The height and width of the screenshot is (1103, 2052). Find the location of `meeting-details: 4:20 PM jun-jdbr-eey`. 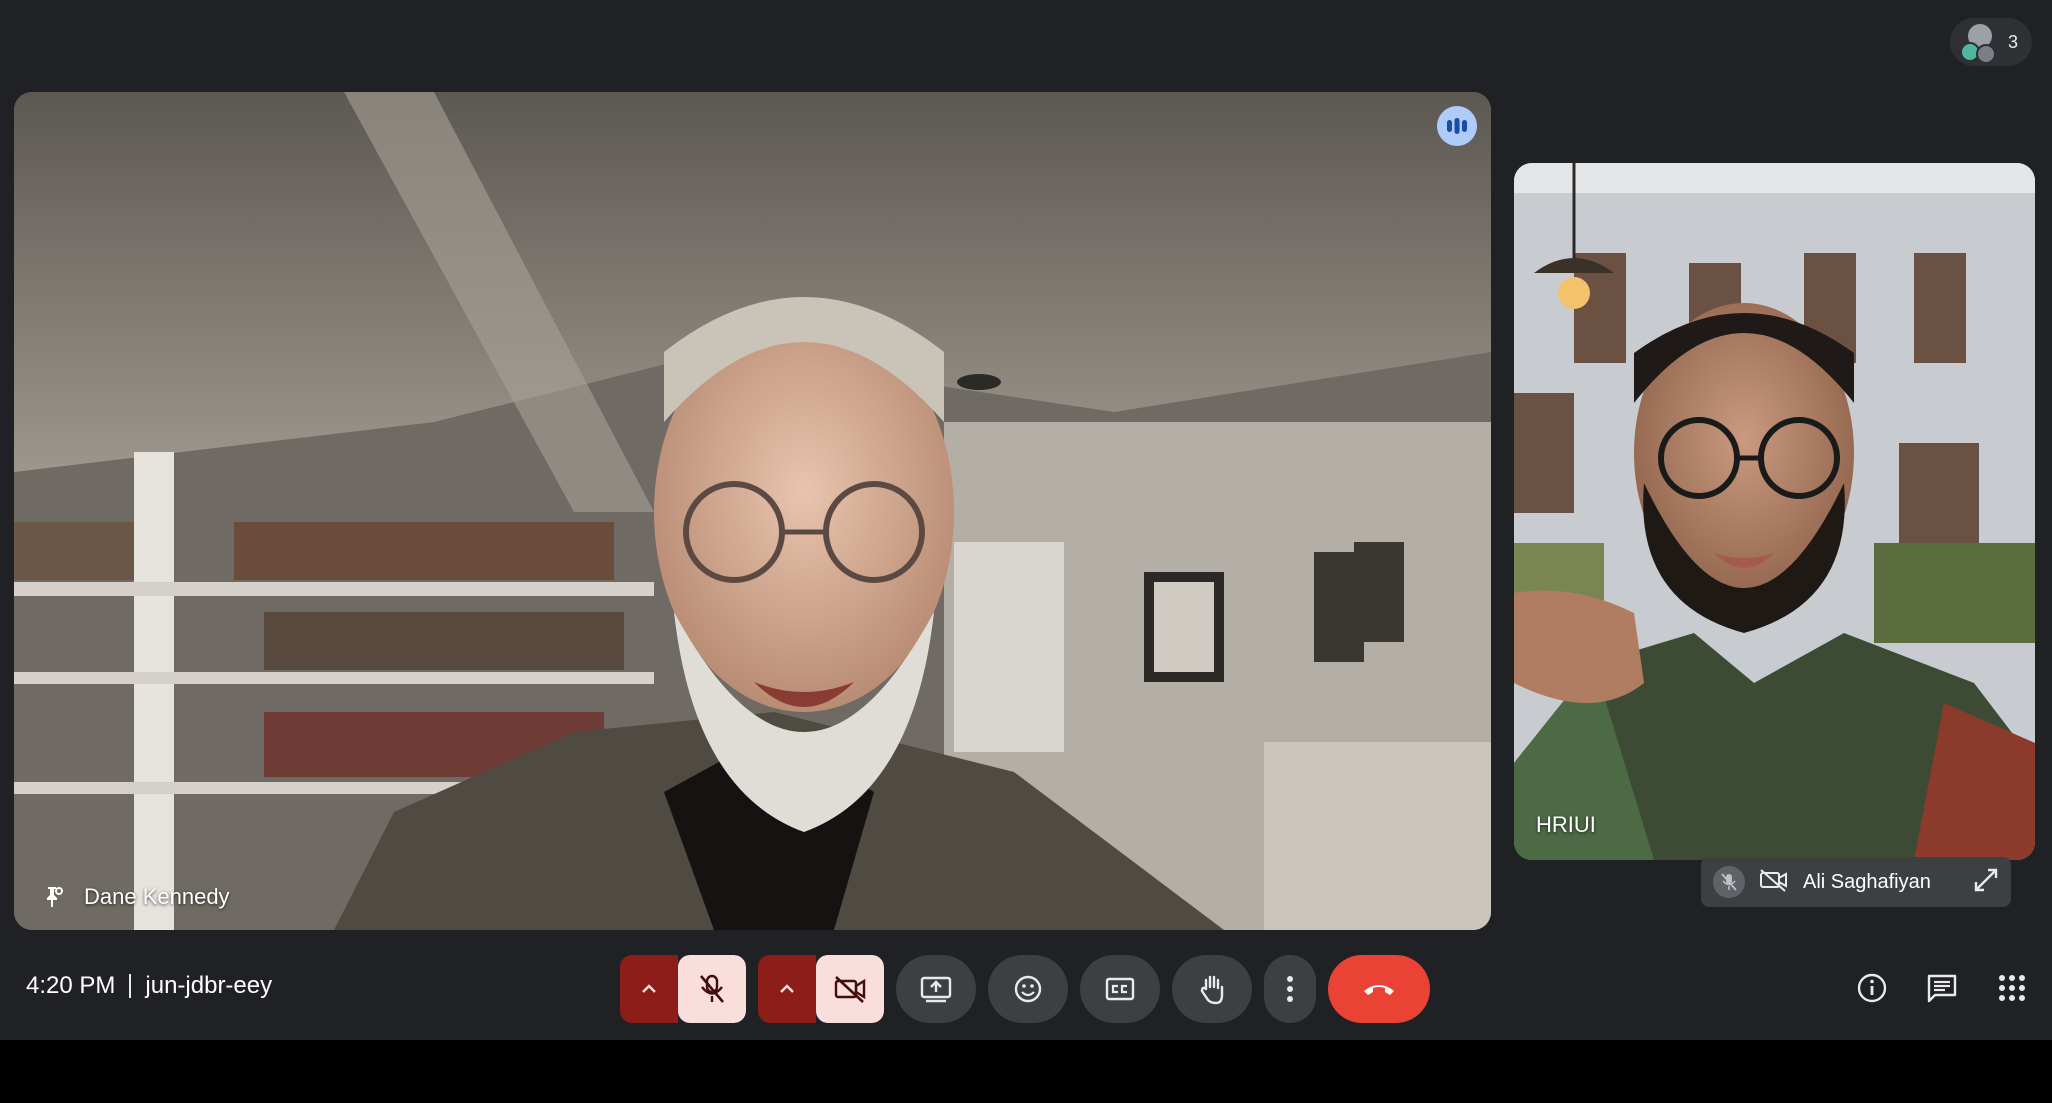

meeting-details: 4:20 PM jun-jdbr-eey is located at coordinates (149, 986).